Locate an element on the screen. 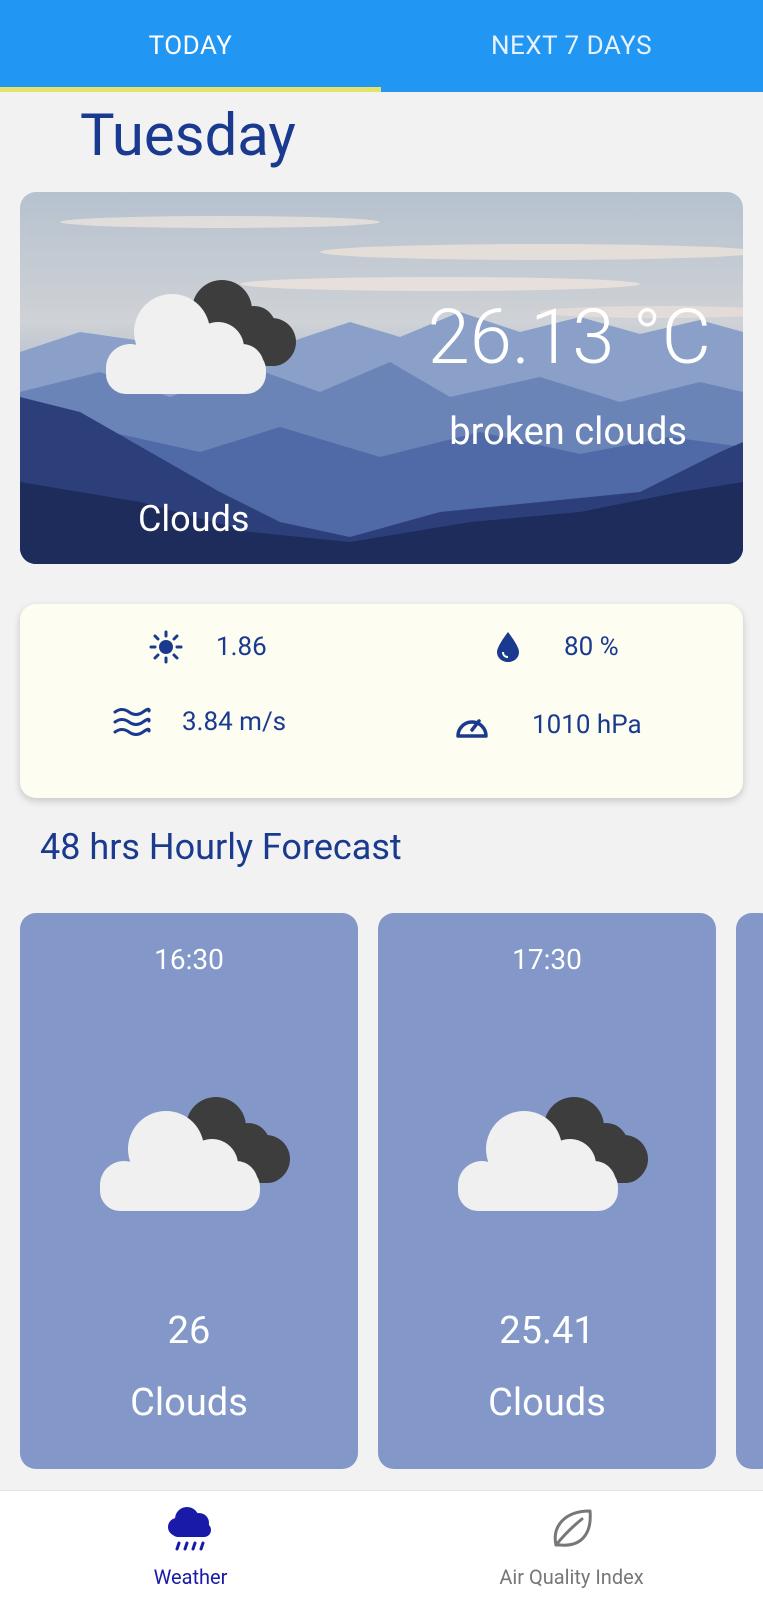 The image size is (763, 1600). pressure-value: 1010 hPa is located at coordinates (587, 725).